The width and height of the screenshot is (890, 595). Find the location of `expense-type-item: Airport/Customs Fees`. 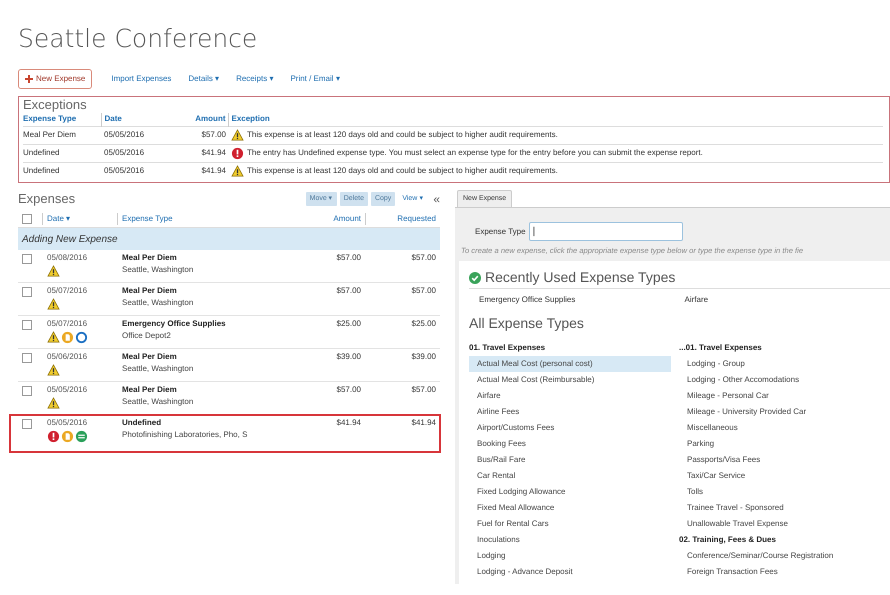

expense-type-item: Airport/Customs Fees is located at coordinates (570, 428).